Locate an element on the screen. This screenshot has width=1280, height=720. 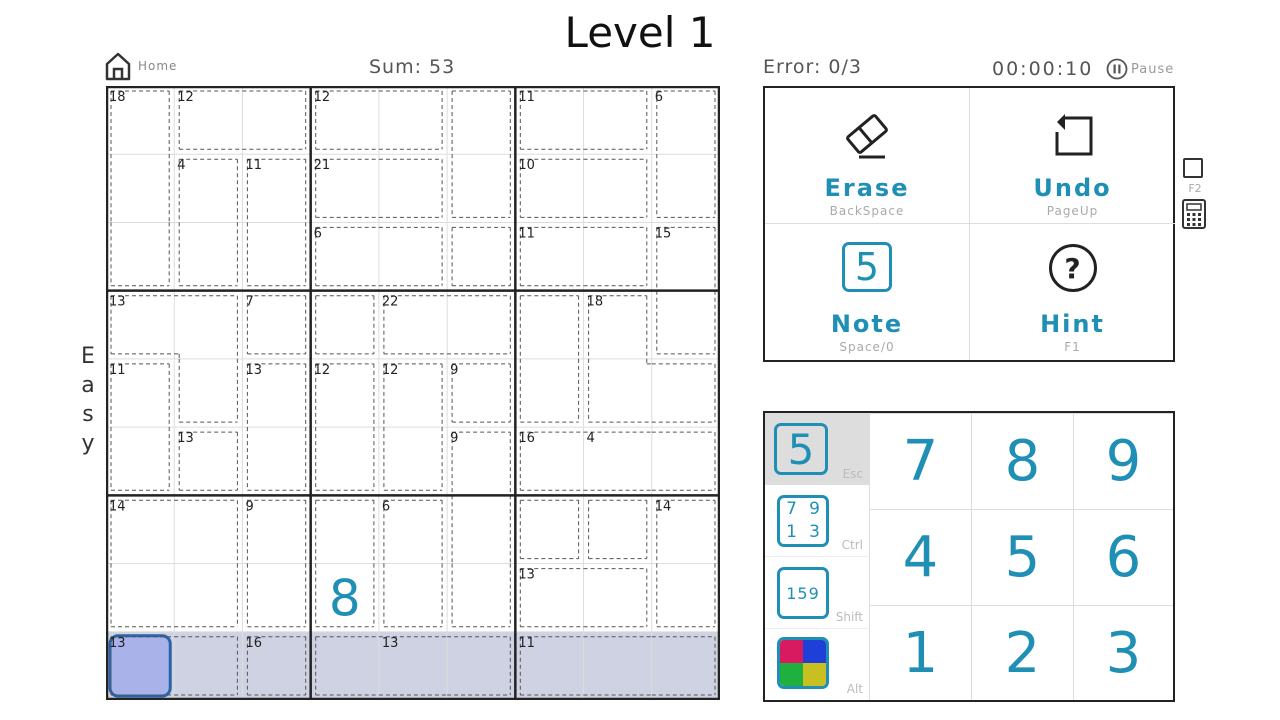
note-shortcut: Space/0 is located at coordinates (867, 347).